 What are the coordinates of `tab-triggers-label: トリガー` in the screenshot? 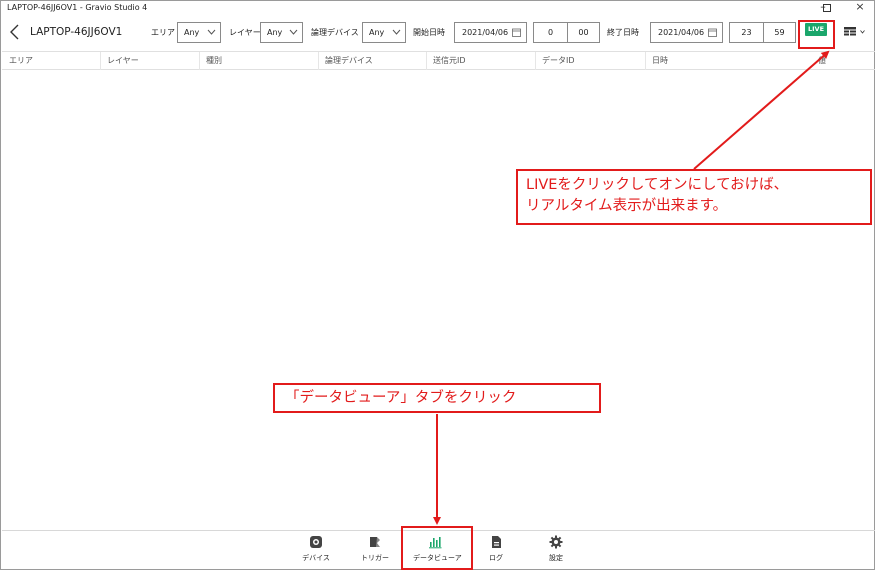 It's located at (375, 558).